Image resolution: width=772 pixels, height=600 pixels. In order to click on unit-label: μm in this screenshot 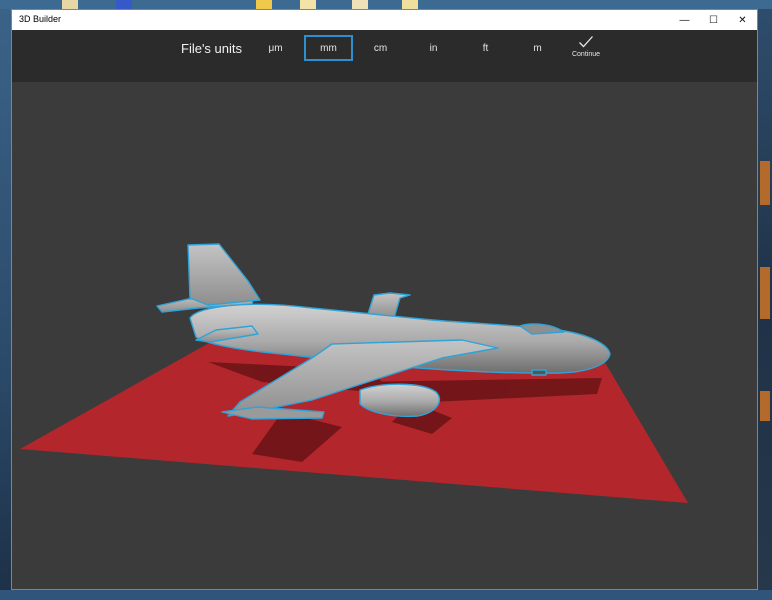, I will do `click(275, 48)`.